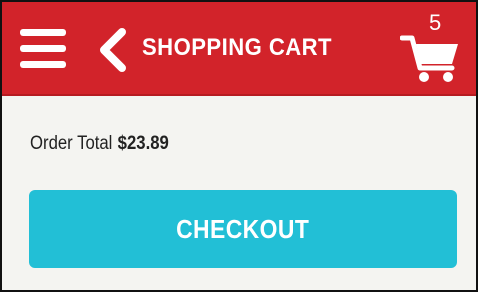 The image size is (478, 292). I want to click on page-title: SHOPPING CART, so click(237, 47).